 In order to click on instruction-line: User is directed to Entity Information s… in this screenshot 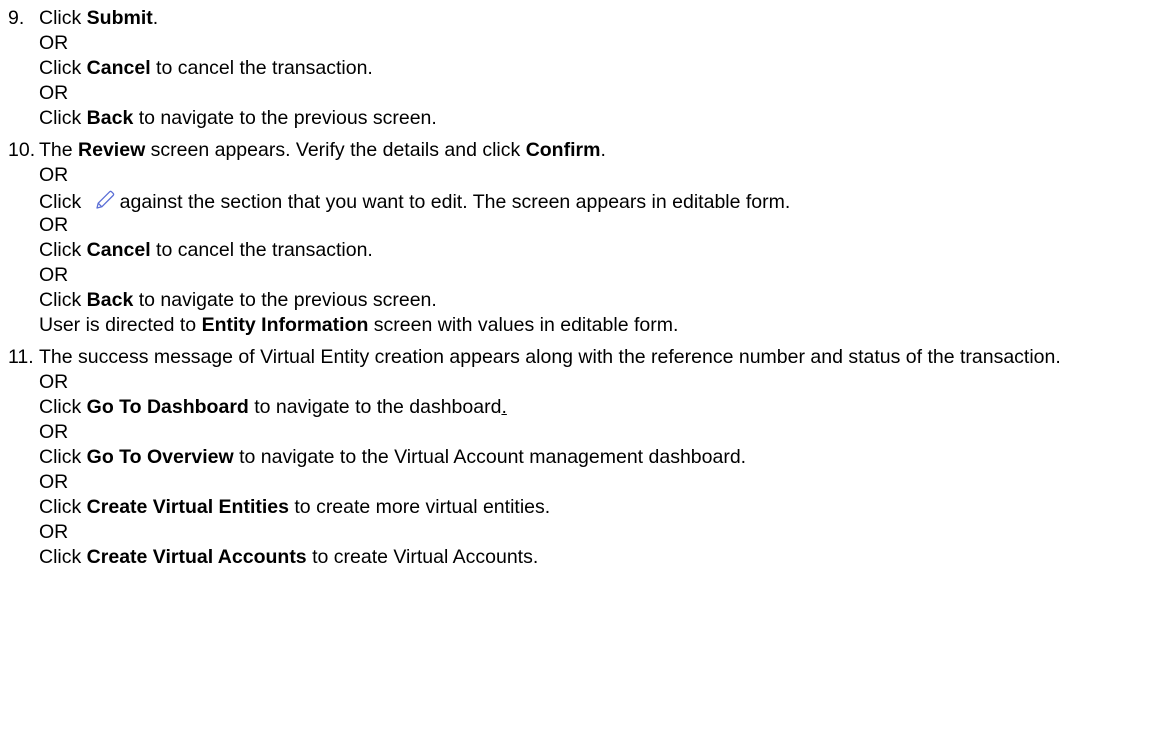, I will do `click(598, 325)`.